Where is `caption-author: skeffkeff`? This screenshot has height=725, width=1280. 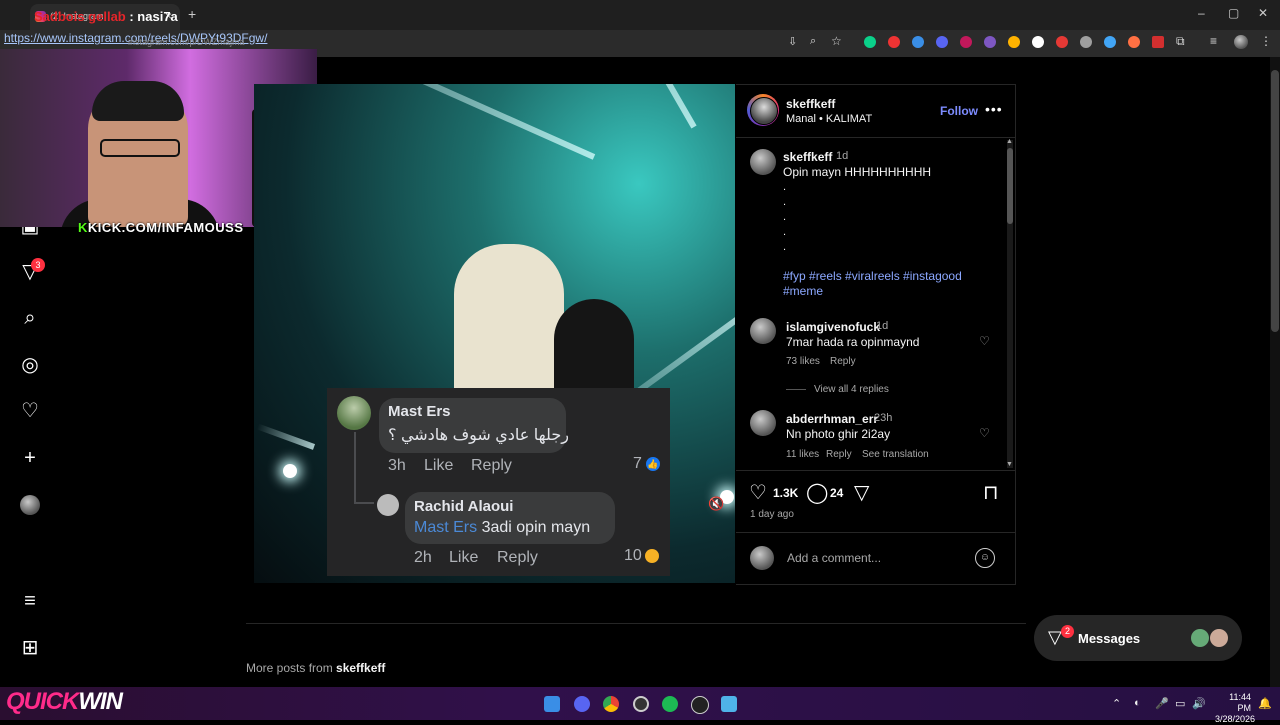 caption-author: skeffkeff is located at coordinates (807, 157).